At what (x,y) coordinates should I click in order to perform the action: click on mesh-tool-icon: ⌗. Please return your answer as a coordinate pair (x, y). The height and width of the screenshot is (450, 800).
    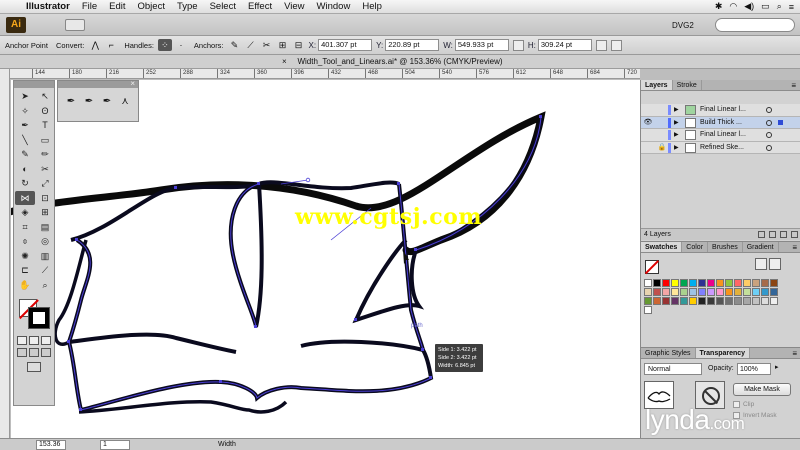
    Looking at the image, I should click on (25, 227).